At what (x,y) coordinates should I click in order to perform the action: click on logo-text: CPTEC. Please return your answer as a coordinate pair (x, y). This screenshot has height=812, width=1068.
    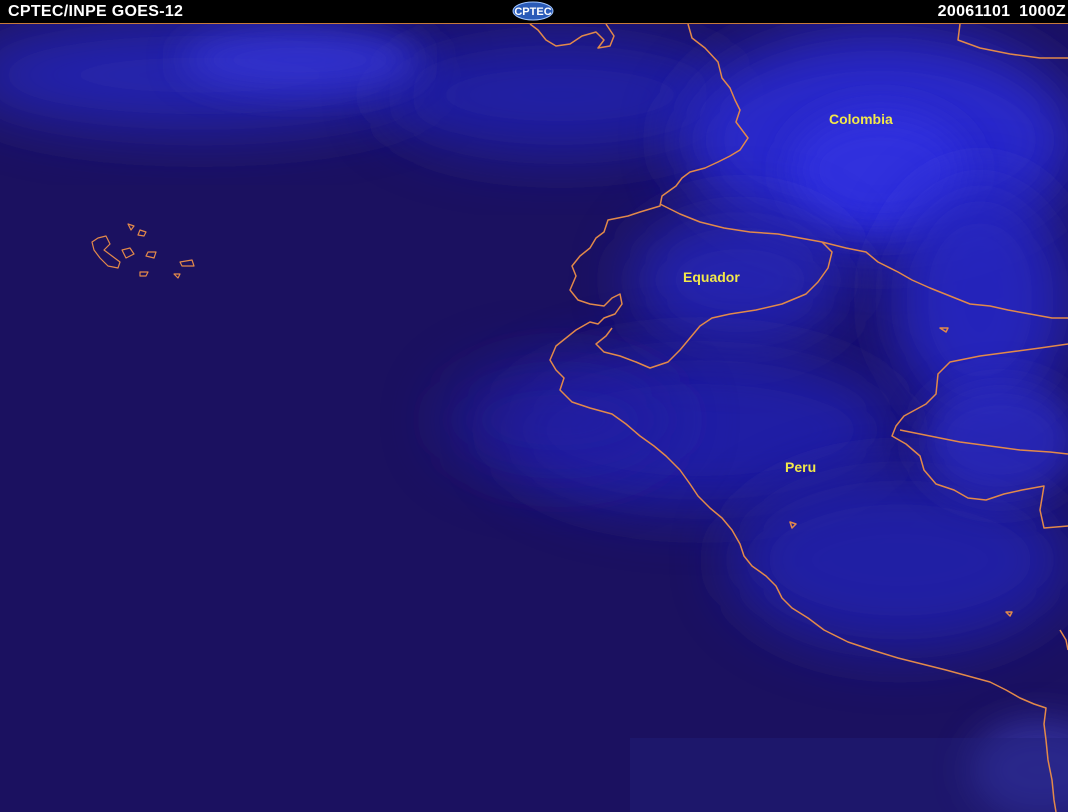
    Looking at the image, I should click on (532, 12).